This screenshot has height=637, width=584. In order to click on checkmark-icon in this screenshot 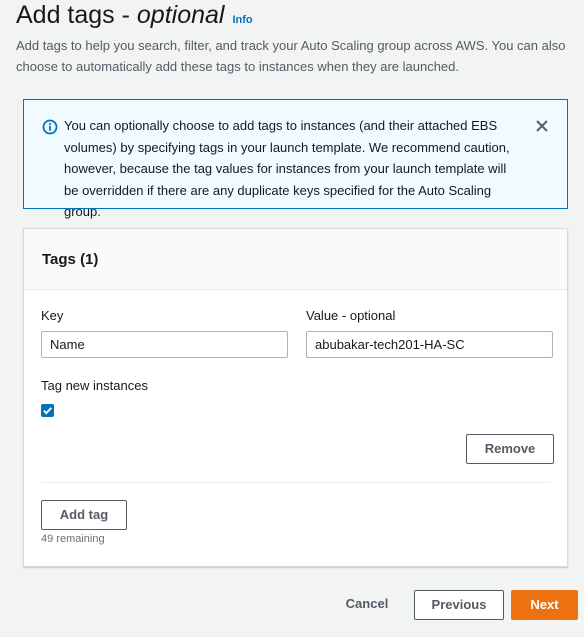, I will do `click(47, 411)`.